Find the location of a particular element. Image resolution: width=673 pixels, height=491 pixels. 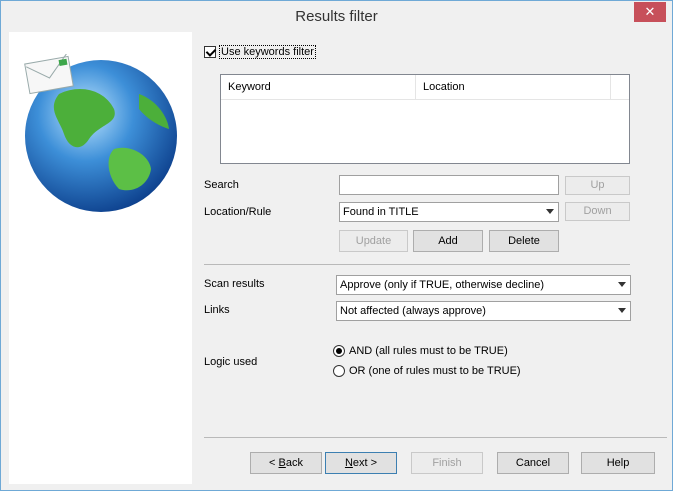

logic-or-label: OR (one of rules must to be TRUE) is located at coordinates (435, 371).